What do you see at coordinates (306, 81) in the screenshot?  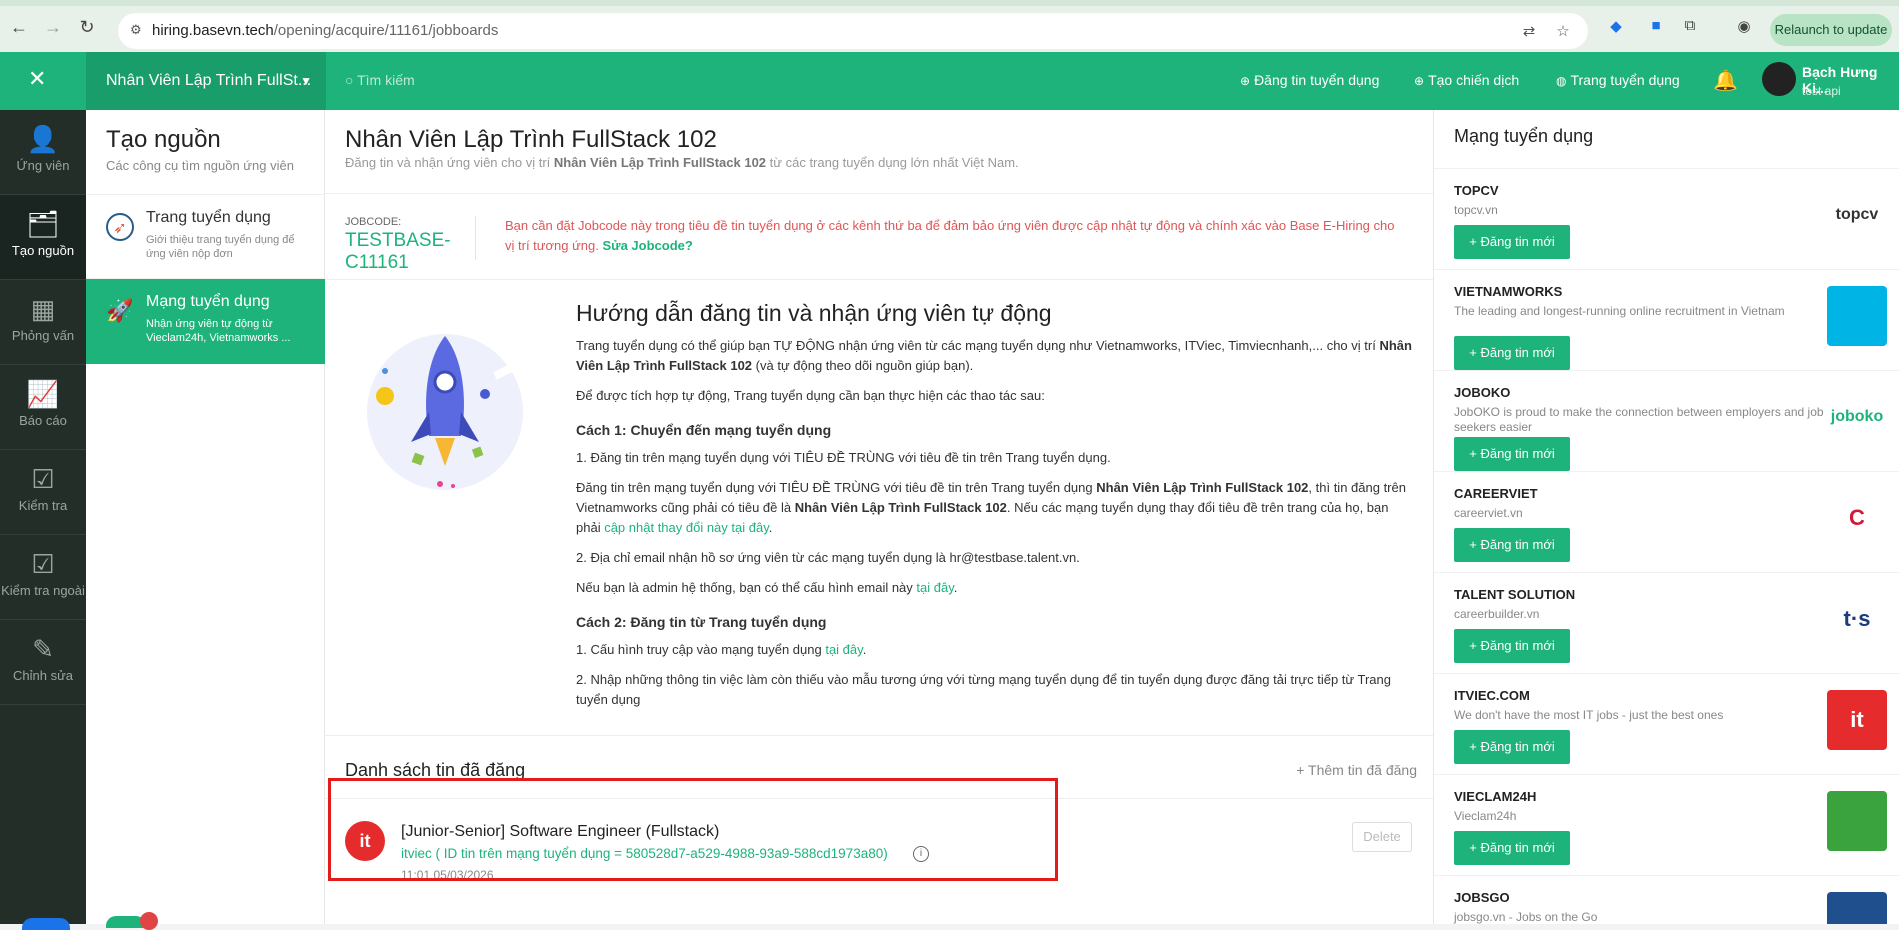 I see `chevron-down-icon: ▼` at bounding box center [306, 81].